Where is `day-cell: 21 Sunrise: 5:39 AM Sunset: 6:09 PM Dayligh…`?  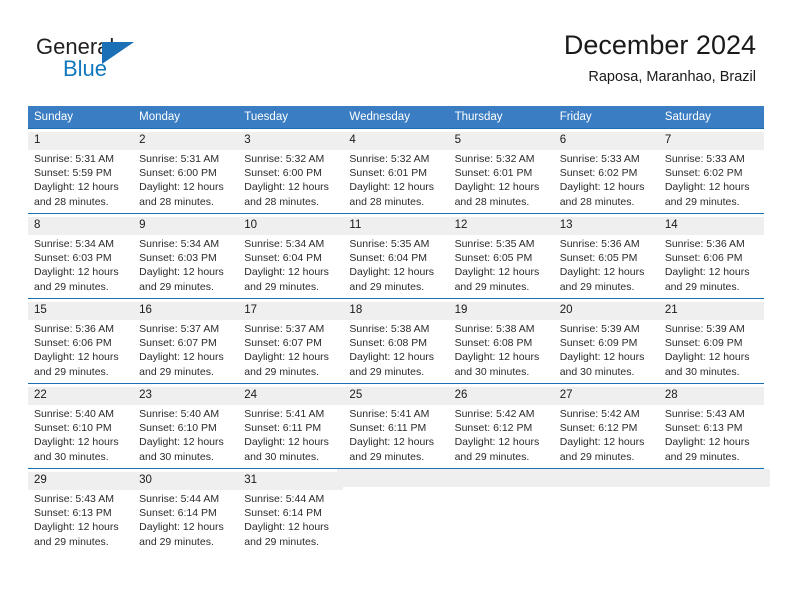 day-cell: 21 Sunrise: 5:39 AM Sunset: 6:09 PM Dayligh… is located at coordinates (711, 341).